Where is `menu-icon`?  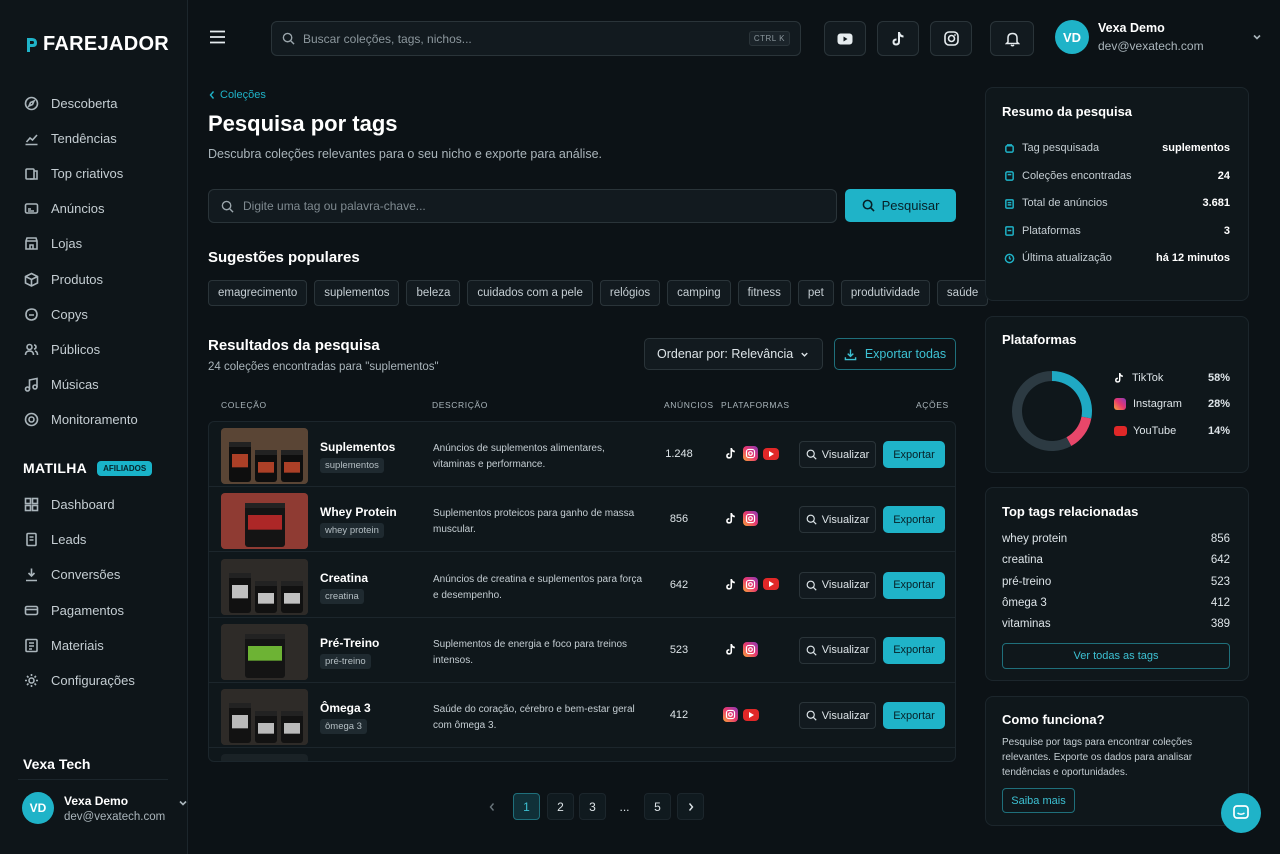 menu-icon is located at coordinates (217, 37).